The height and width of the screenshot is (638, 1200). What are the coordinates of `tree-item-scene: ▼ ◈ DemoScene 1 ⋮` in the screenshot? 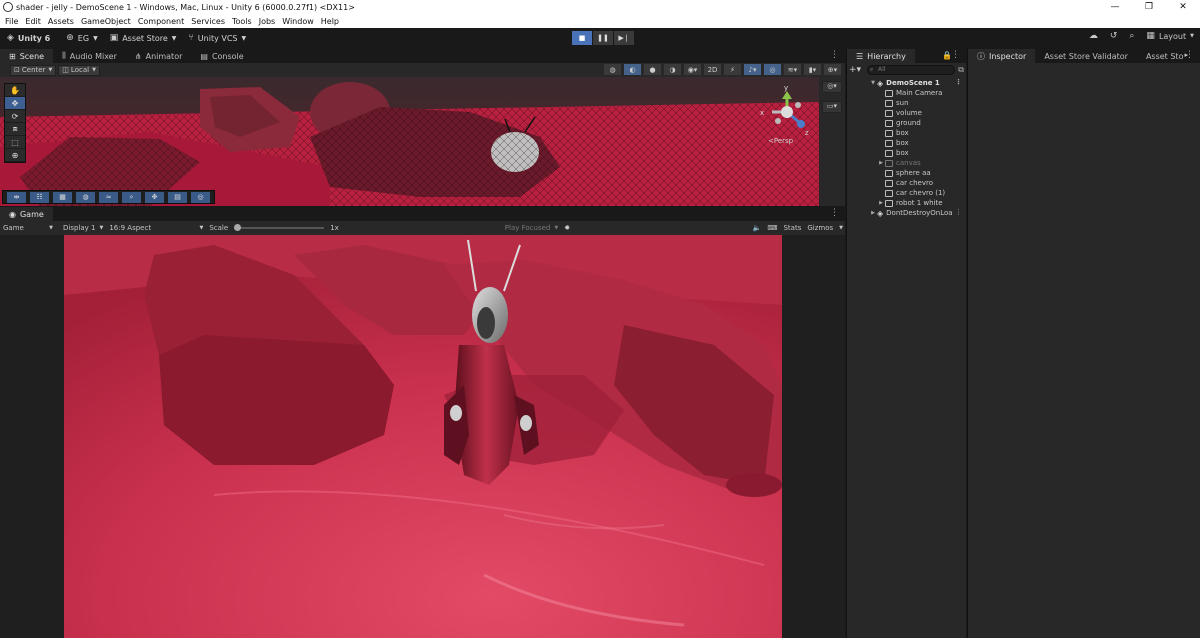 It's located at (906, 83).